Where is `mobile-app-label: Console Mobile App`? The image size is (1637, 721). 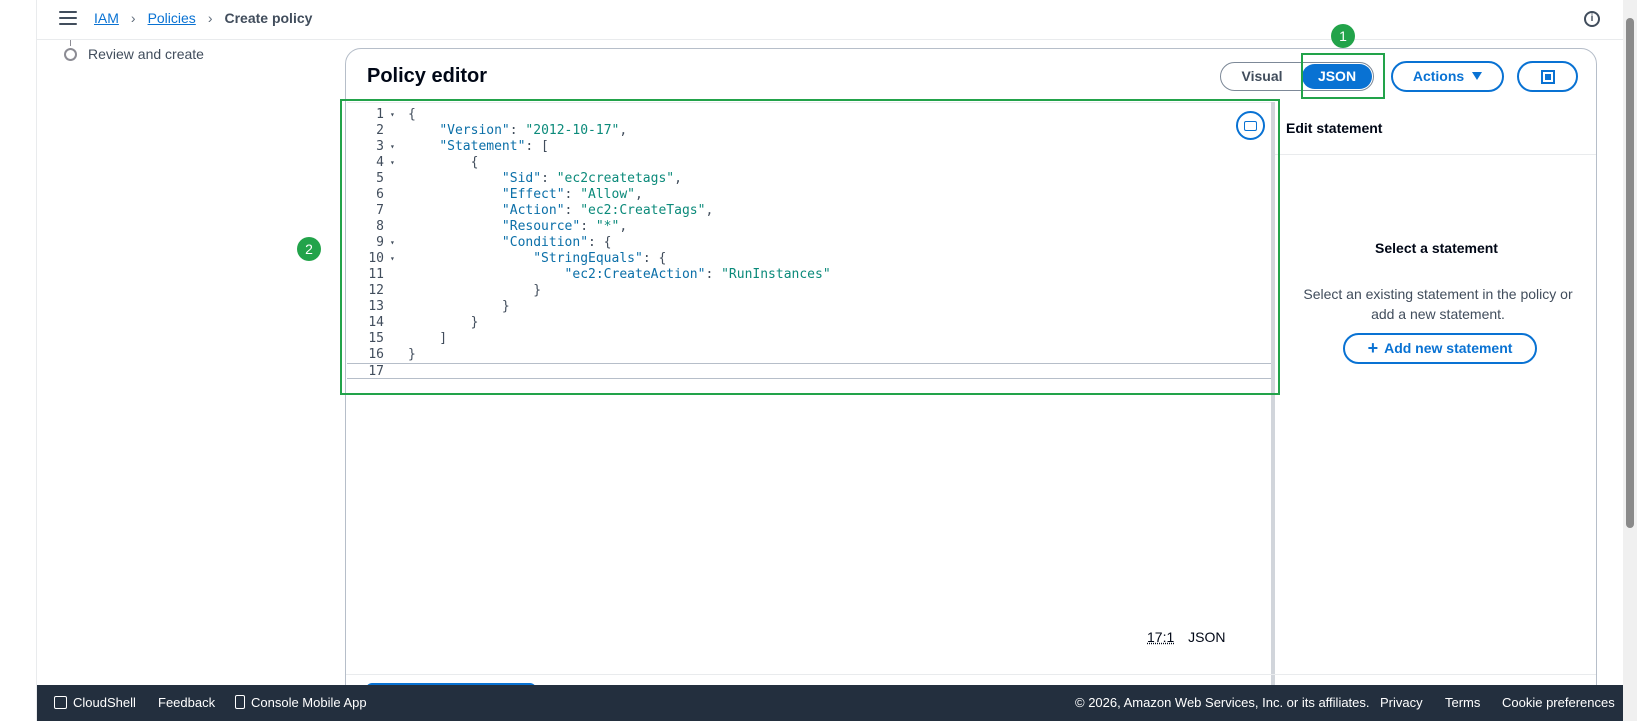 mobile-app-label: Console Mobile App is located at coordinates (309, 702).